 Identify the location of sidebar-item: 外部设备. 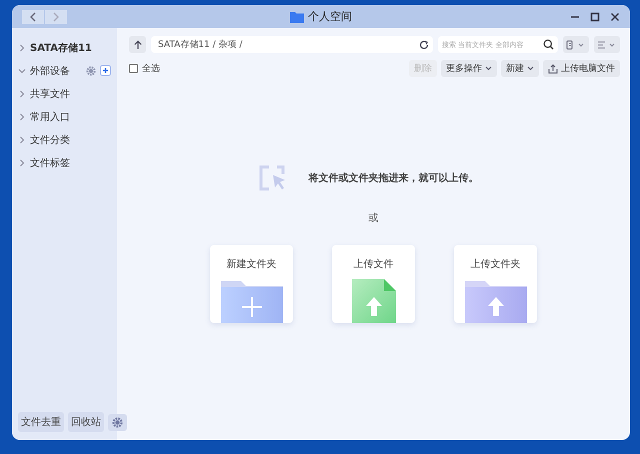
(67, 70).